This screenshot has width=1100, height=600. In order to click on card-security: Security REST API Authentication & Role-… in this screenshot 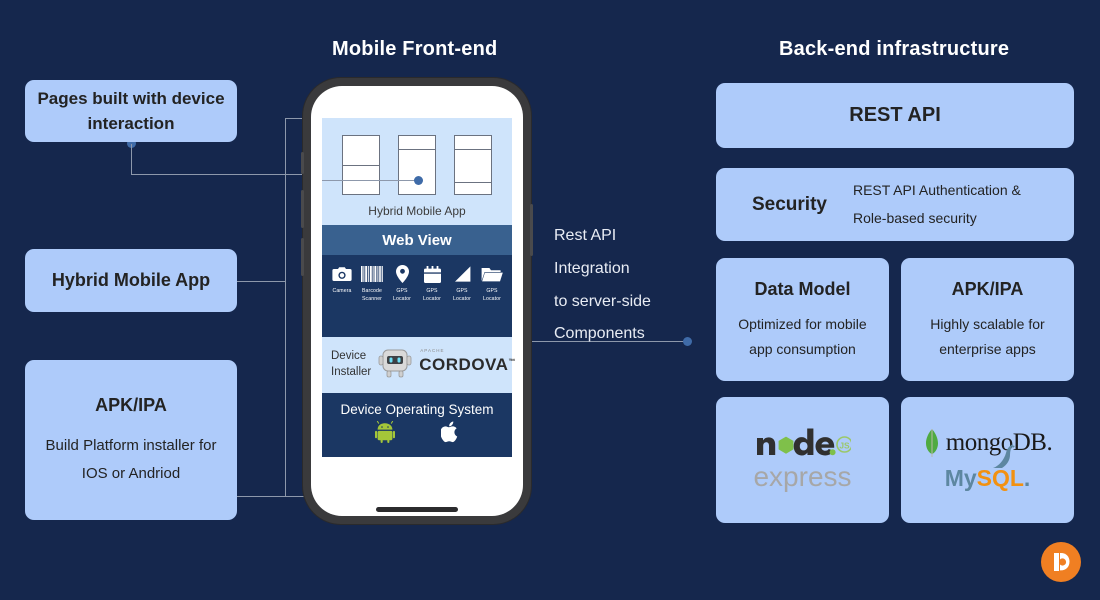, I will do `click(895, 204)`.